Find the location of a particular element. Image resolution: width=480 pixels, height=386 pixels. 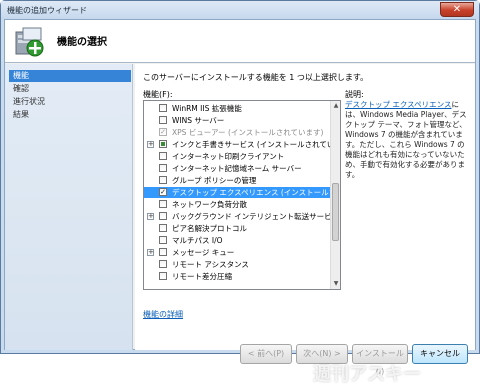

feature-row: リモート アシスタンス is located at coordinates (237, 264).